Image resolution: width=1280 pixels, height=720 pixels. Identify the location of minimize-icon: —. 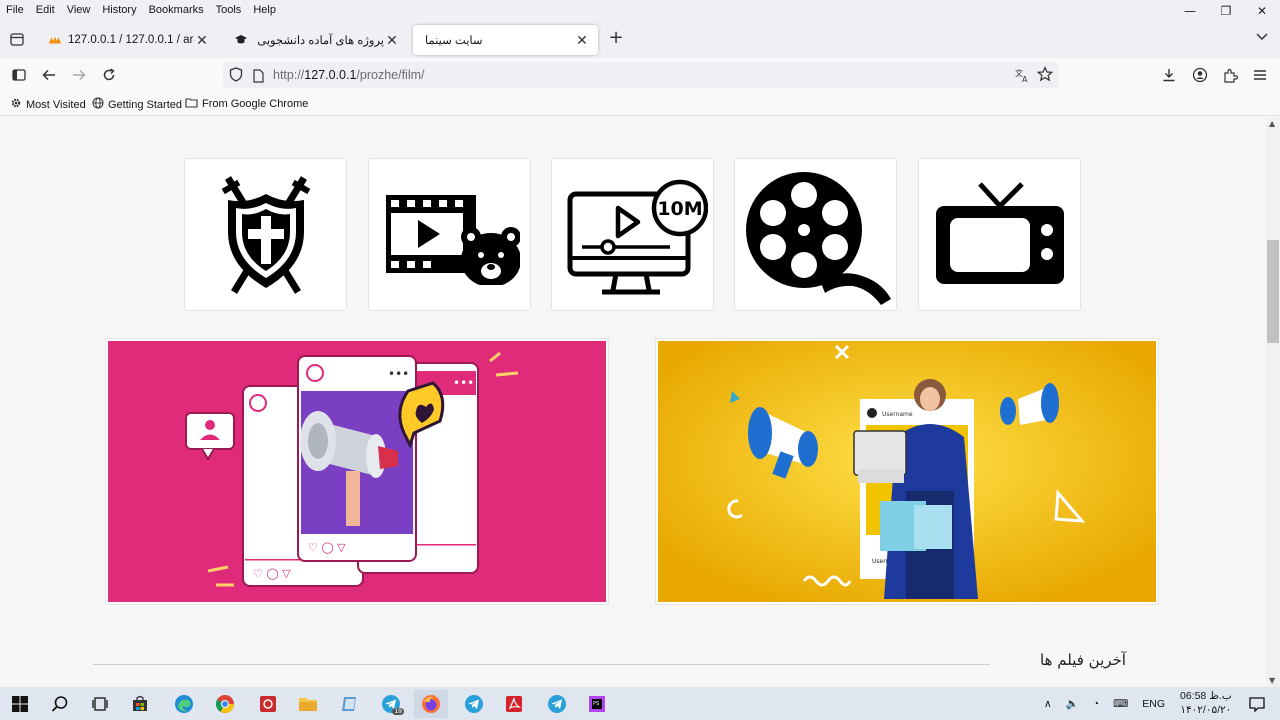
(1190, 11).